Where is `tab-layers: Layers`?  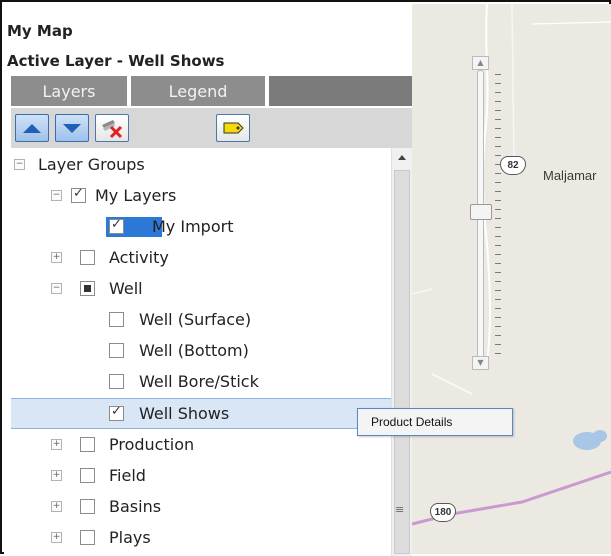 tab-layers: Layers is located at coordinates (71, 91).